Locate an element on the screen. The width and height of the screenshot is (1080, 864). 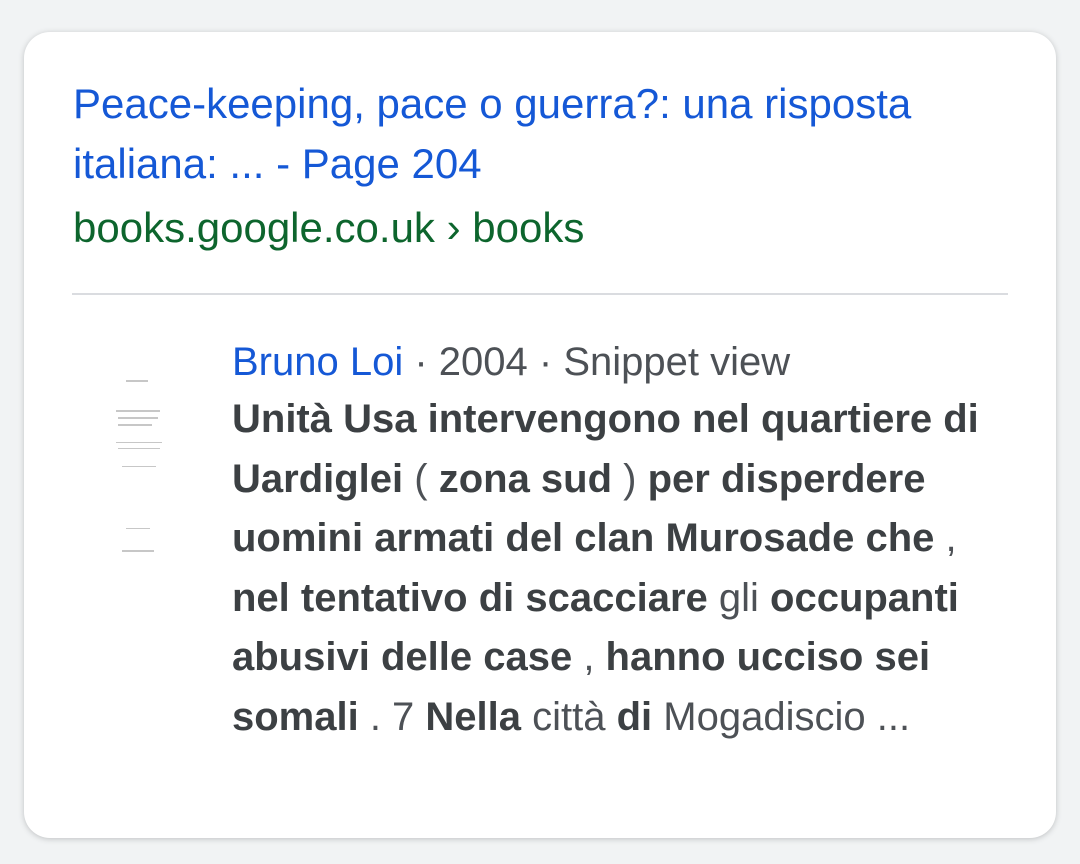
result-meta: Bruno Loi · 2004 · Snippet view is located at coordinates (511, 362).